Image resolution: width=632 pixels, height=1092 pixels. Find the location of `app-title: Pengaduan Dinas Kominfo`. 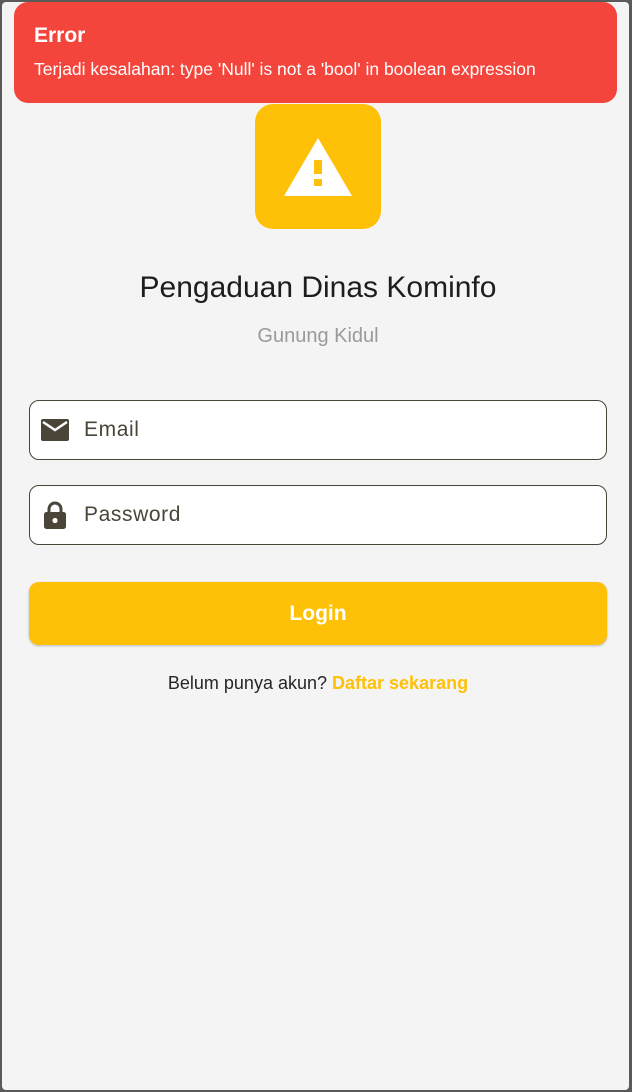

app-title: Pengaduan Dinas Kominfo is located at coordinates (318, 287).